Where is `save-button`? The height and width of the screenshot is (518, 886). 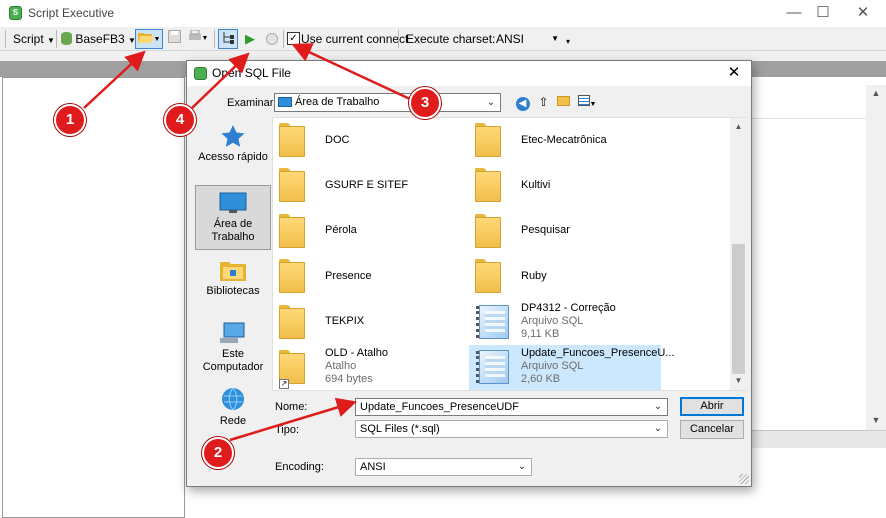 save-button is located at coordinates (174, 39).